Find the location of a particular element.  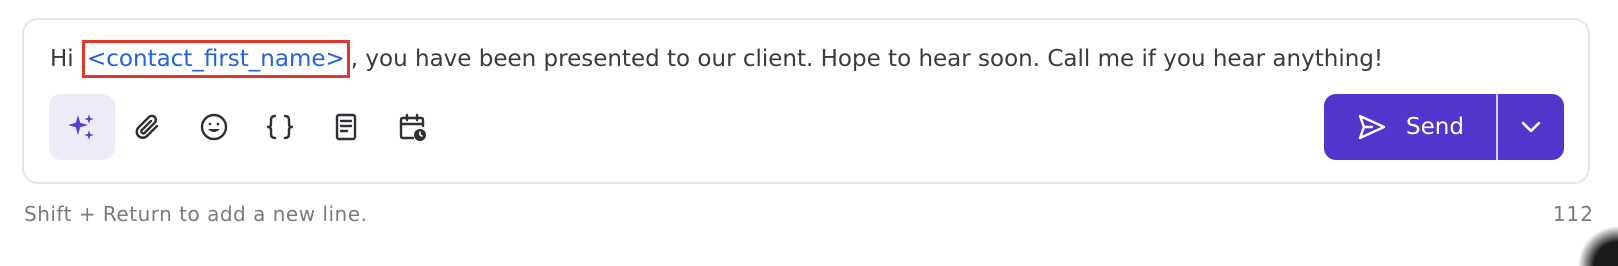

attach-button is located at coordinates (148, 127).